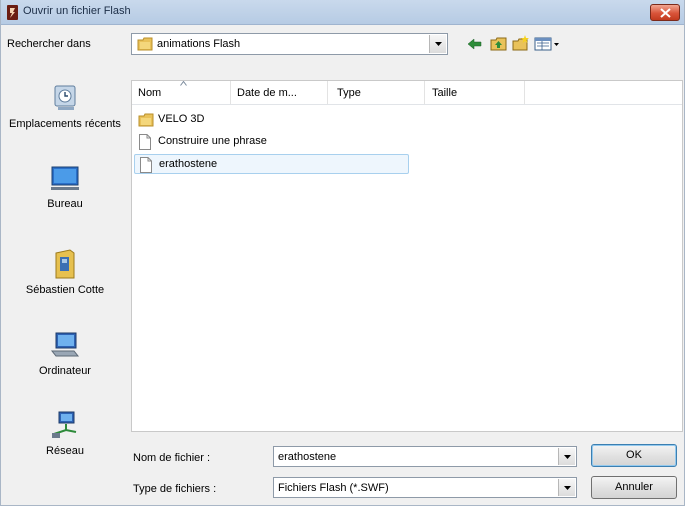  I want to click on item-name: VELO 3D, so click(181, 119).